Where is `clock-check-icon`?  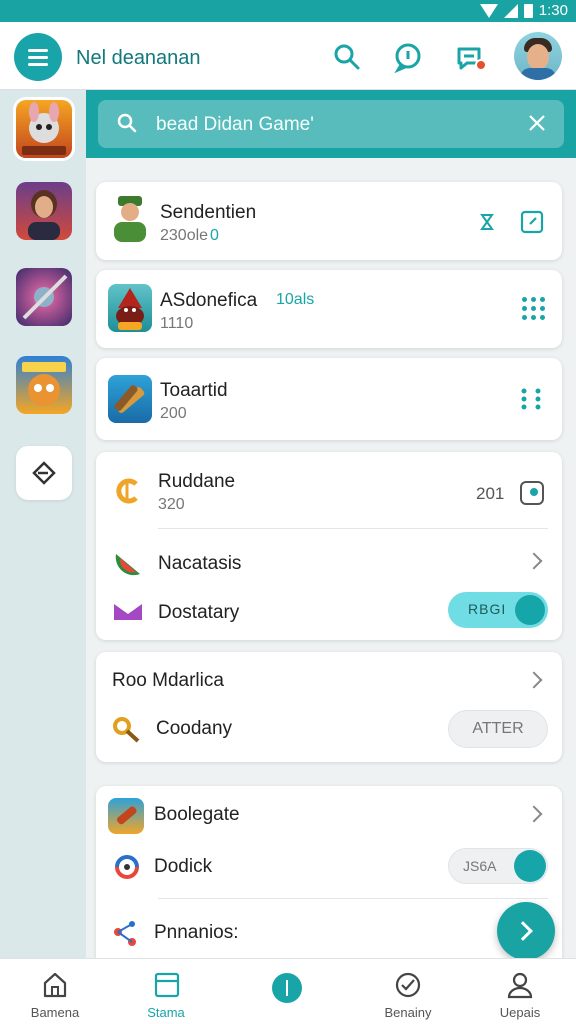
clock-check-icon is located at coordinates (408, 985).